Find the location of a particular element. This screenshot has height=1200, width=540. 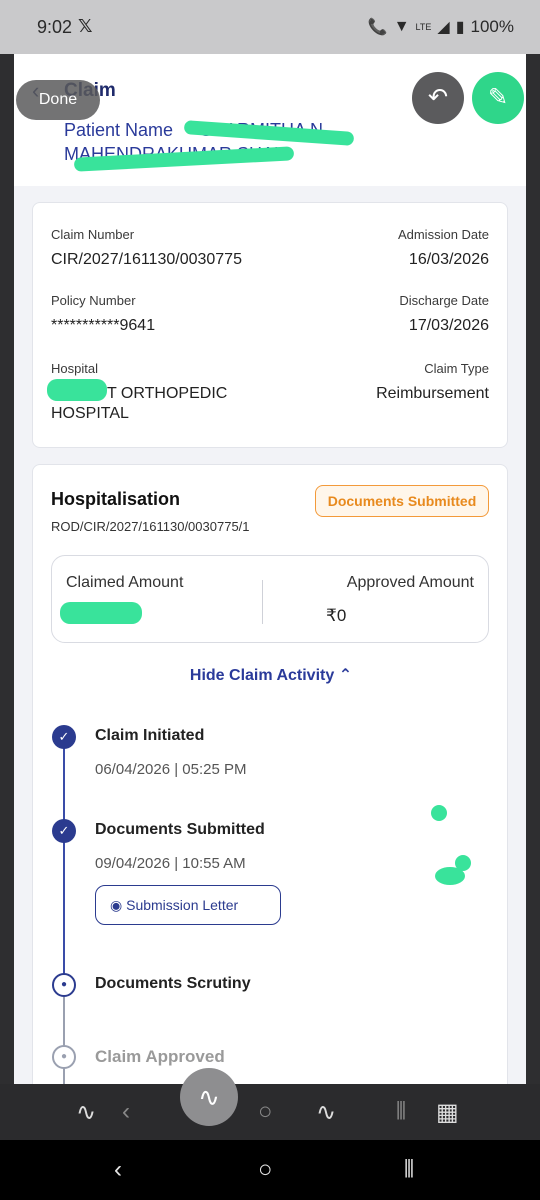

patient-name-label: Patient Name is located at coordinates (119, 130).